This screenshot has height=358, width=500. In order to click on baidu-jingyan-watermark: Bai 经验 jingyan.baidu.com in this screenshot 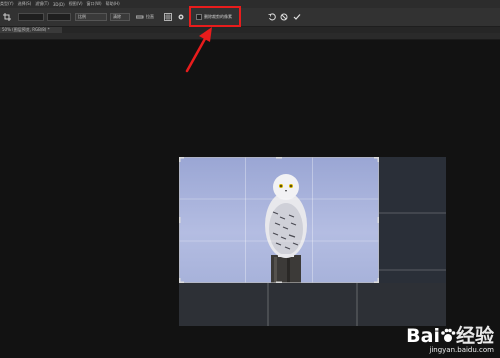, I will do `click(450, 337)`.